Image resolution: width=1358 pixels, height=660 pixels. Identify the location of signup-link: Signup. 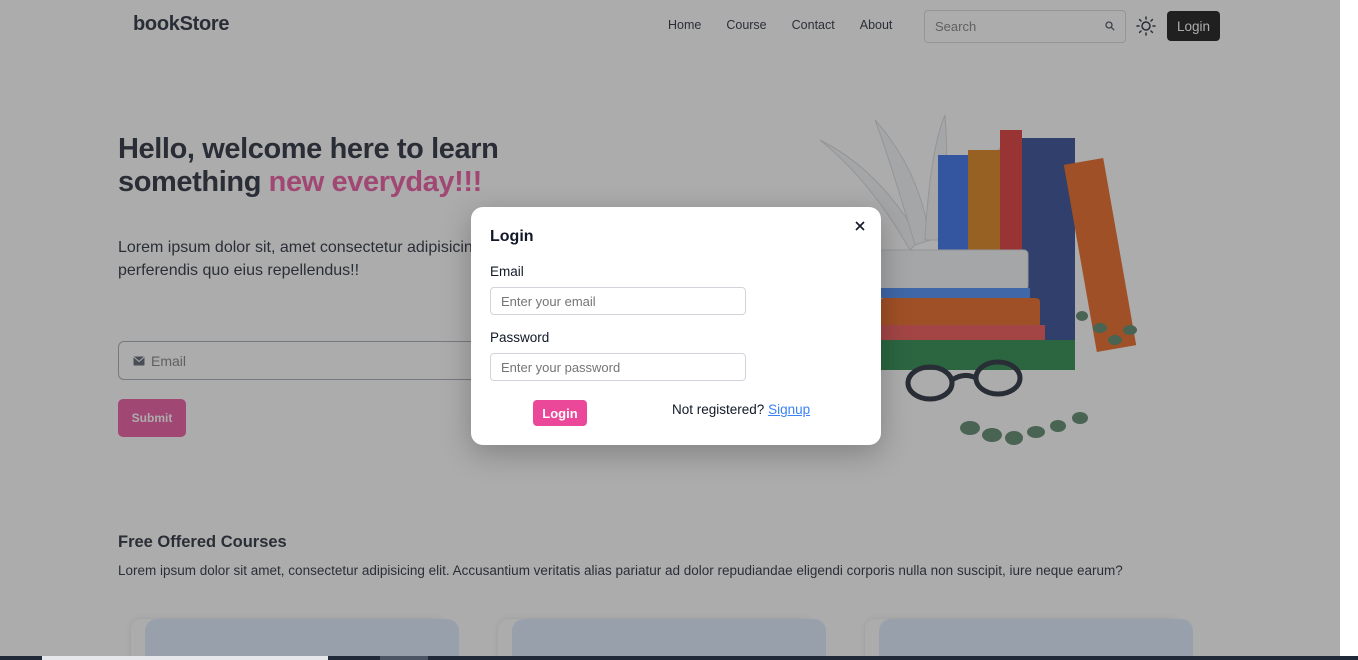
(789, 409).